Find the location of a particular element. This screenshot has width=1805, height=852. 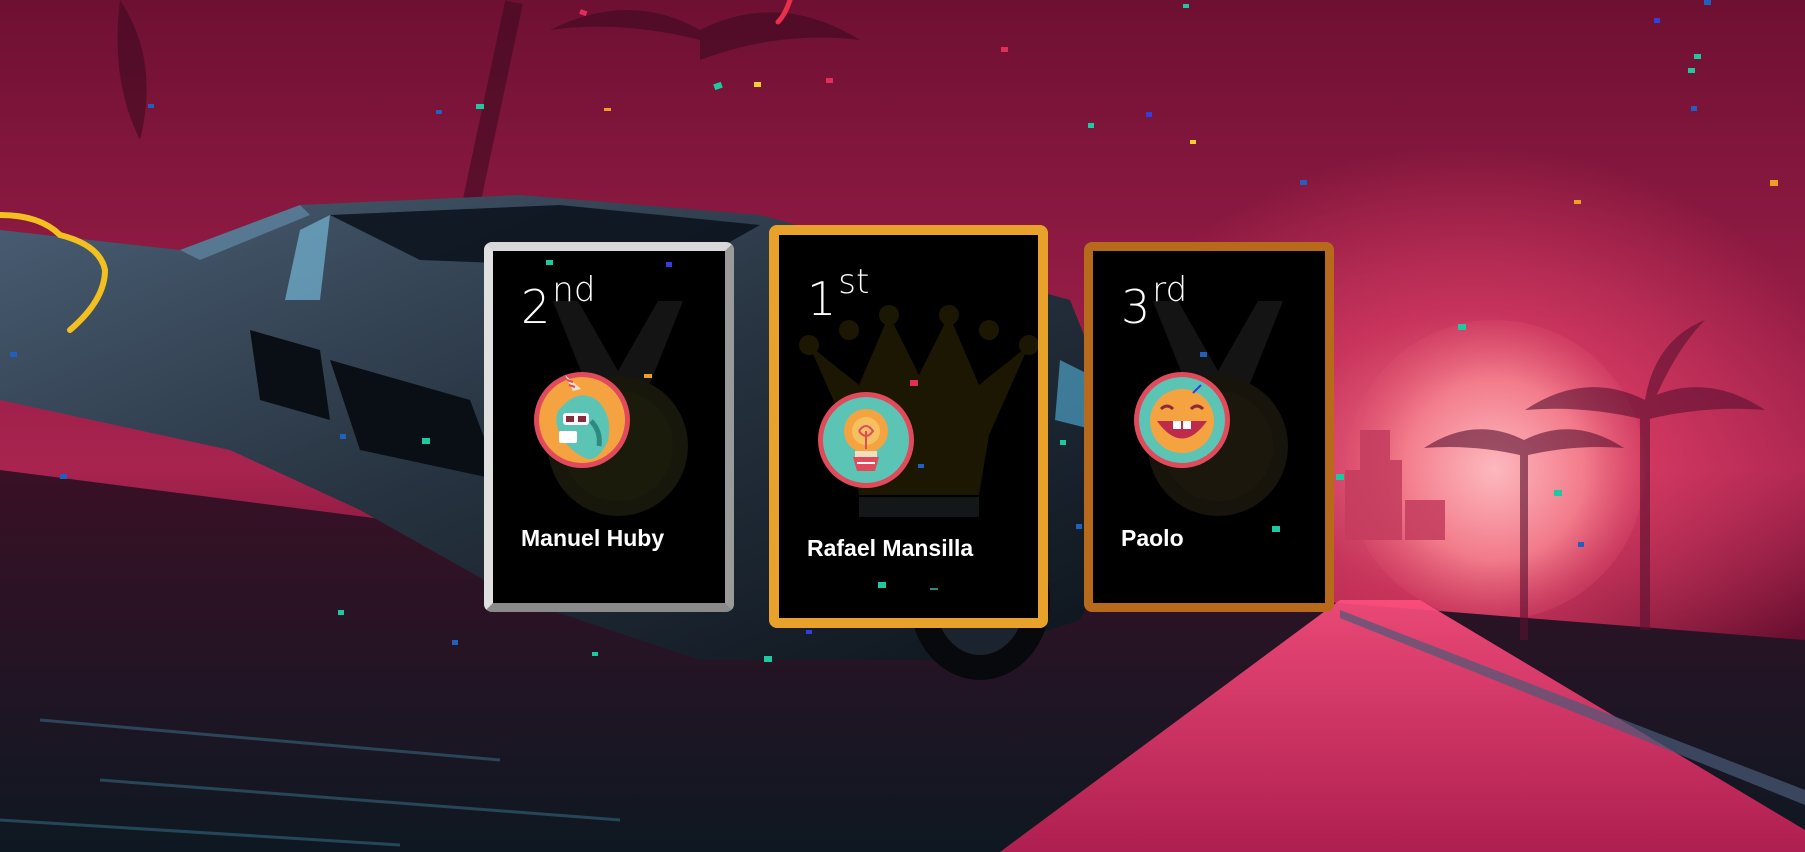

lightbulb-plant-icon is located at coordinates (866, 440).